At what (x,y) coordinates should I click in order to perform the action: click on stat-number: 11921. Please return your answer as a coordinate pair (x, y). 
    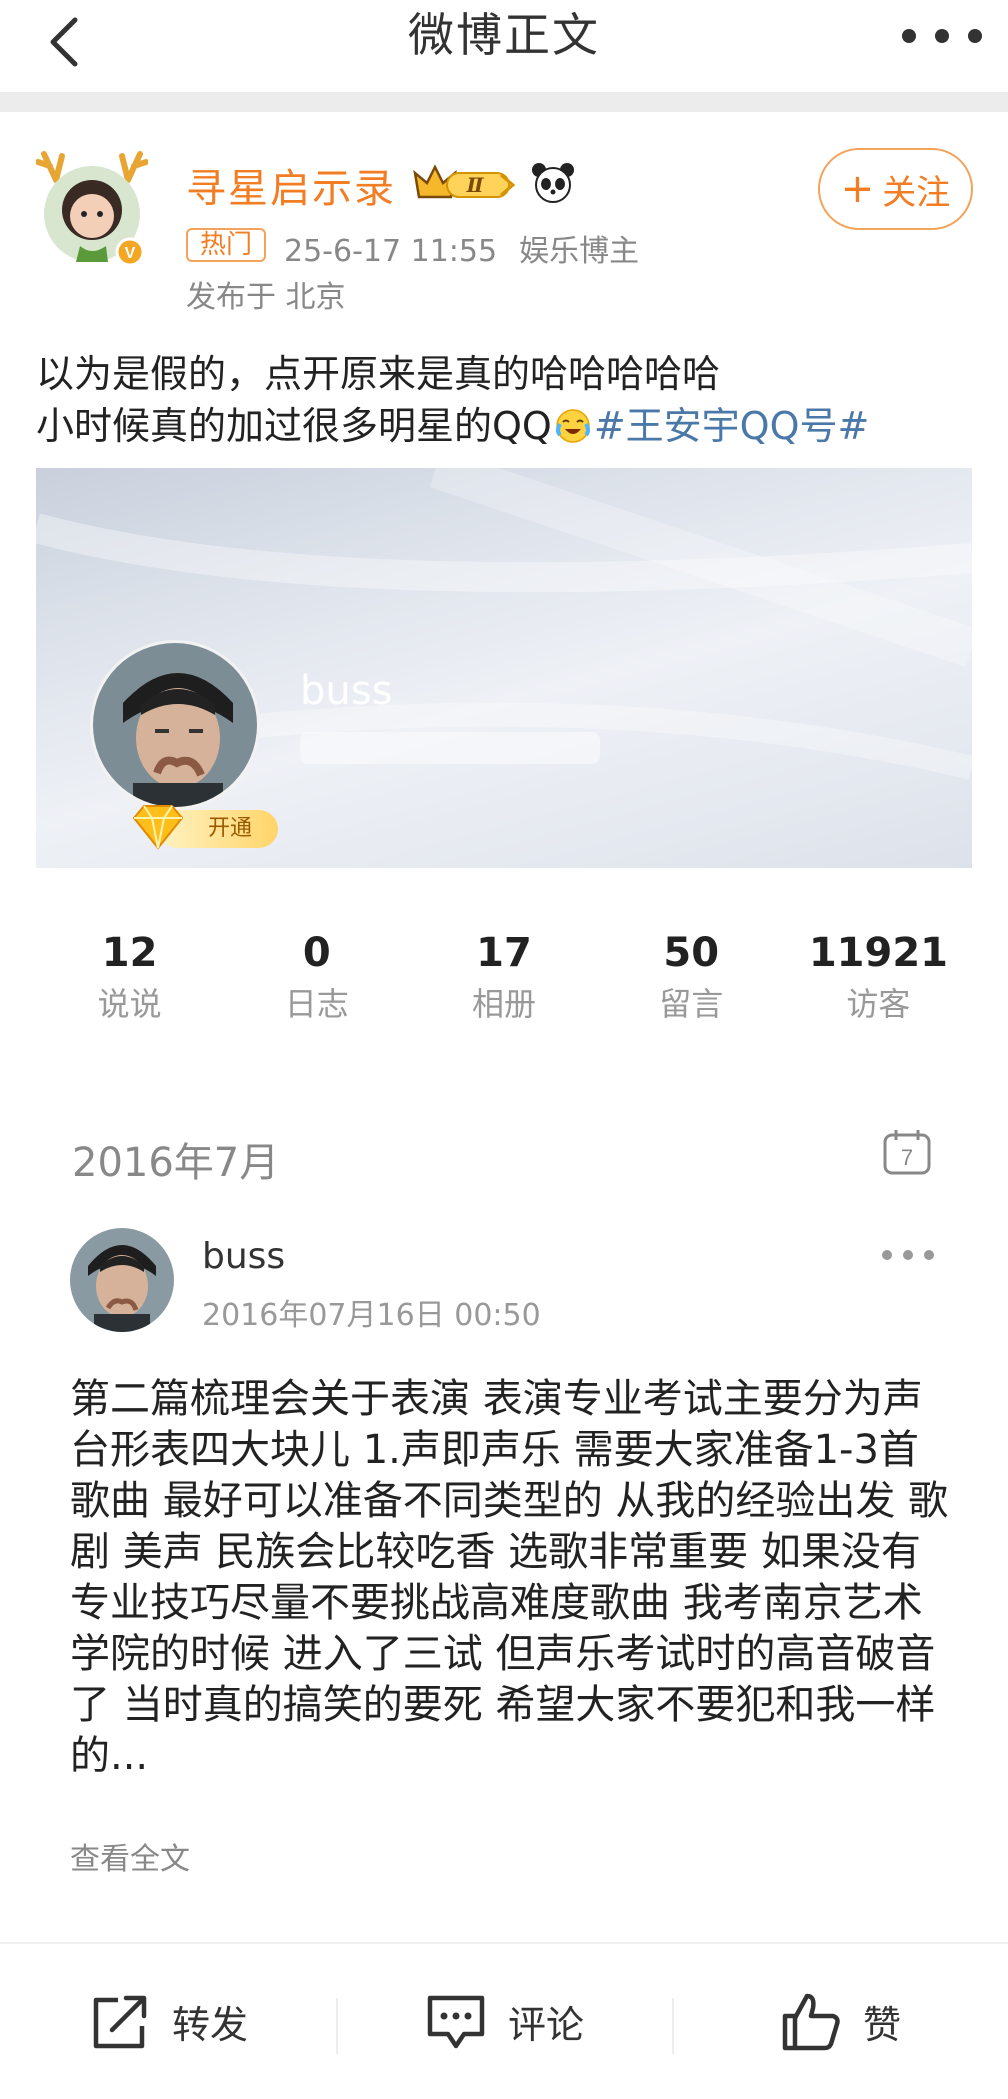
    Looking at the image, I should click on (878, 953).